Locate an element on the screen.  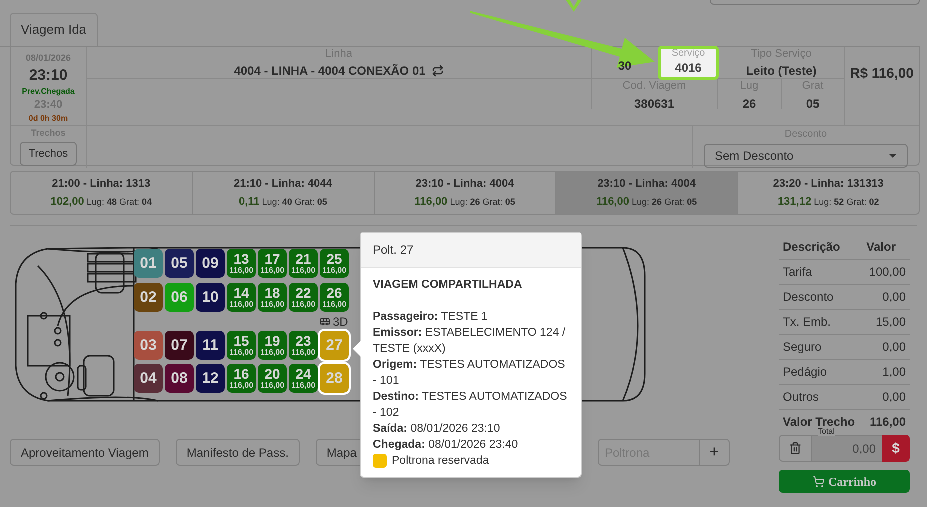
fare-label: Desconto is located at coordinates (808, 297).